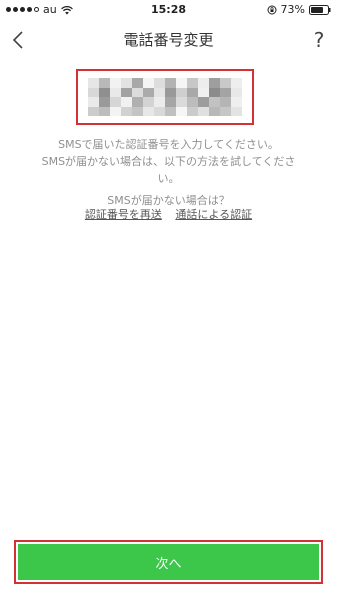 The width and height of the screenshot is (337, 600). I want to click on status-right: 73%, so click(299, 9).